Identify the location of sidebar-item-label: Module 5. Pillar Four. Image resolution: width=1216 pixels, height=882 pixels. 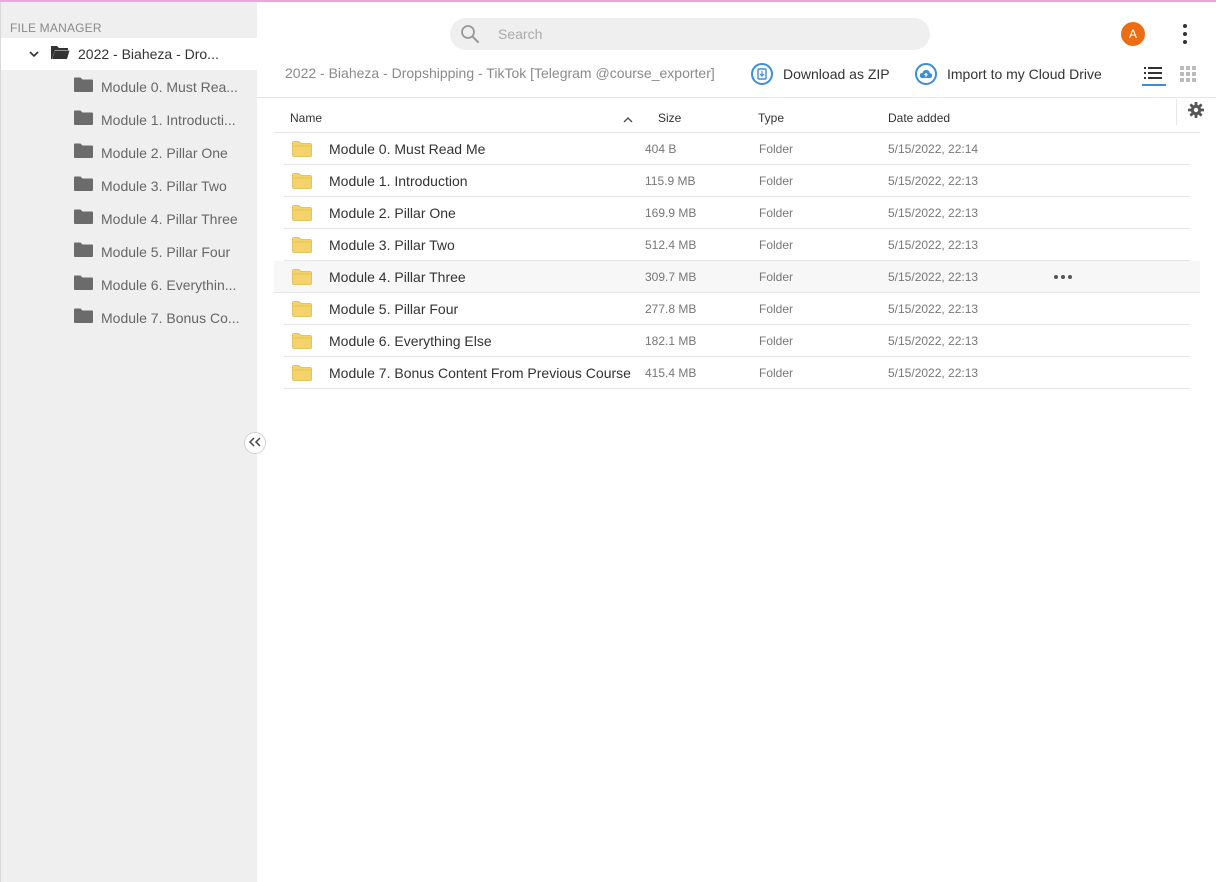
(166, 252).